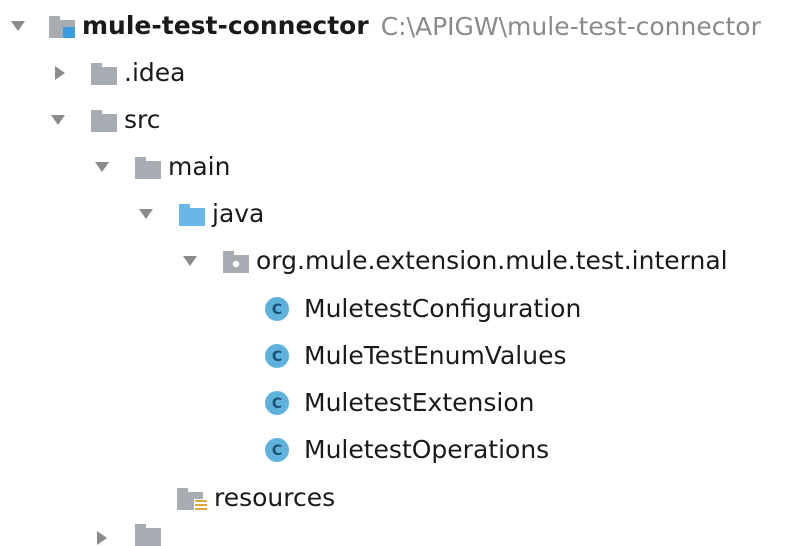  Describe the element at coordinates (419, 402) in the screenshot. I see `class-label: MuletestExtension` at that location.